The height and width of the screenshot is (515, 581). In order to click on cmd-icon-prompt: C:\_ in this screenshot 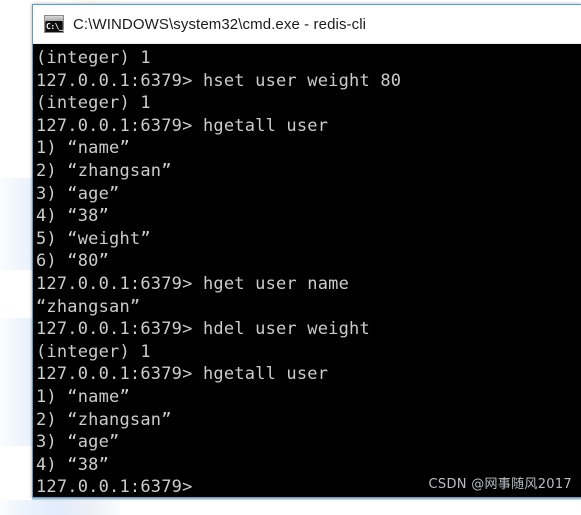, I will do `click(55, 26)`.